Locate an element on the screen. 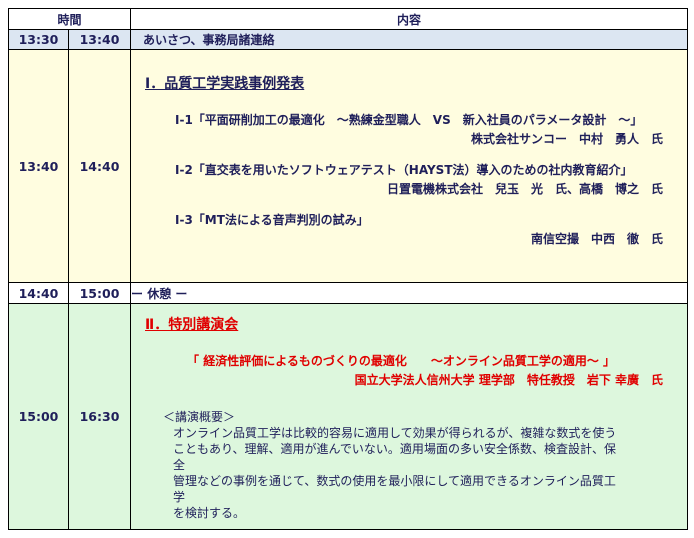 Image resolution: width=694 pixels, height=538 pixels. start-time: 15:00 is located at coordinates (38, 416).